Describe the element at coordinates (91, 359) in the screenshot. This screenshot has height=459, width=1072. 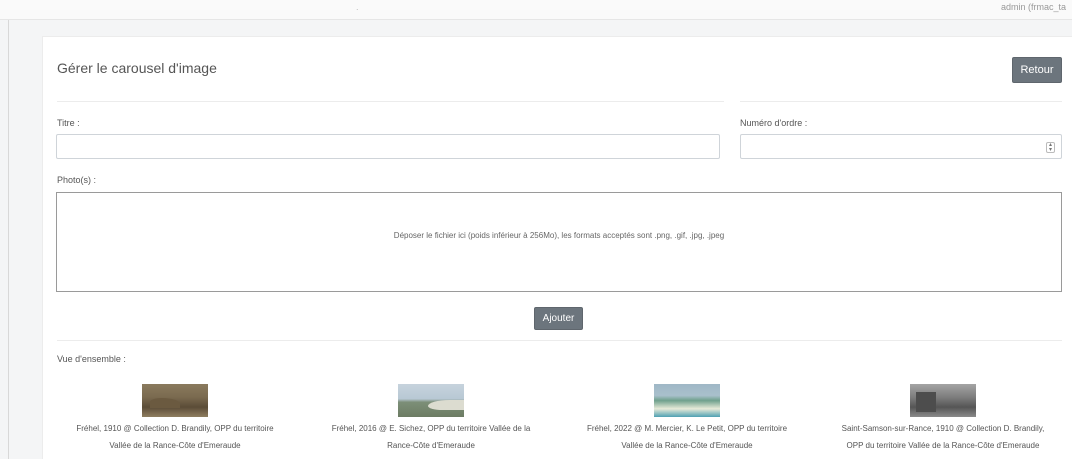
I see `overview-label: Vue d'ensemble :` at that location.